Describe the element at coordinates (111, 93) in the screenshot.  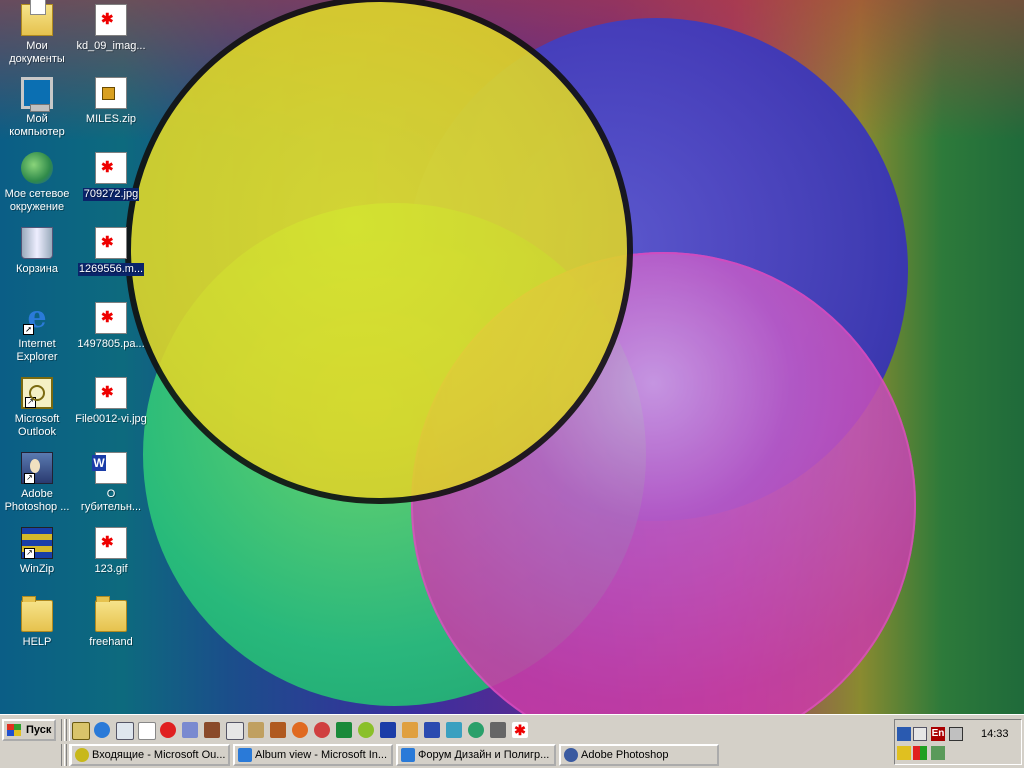
I see `zip-file-icon` at that location.